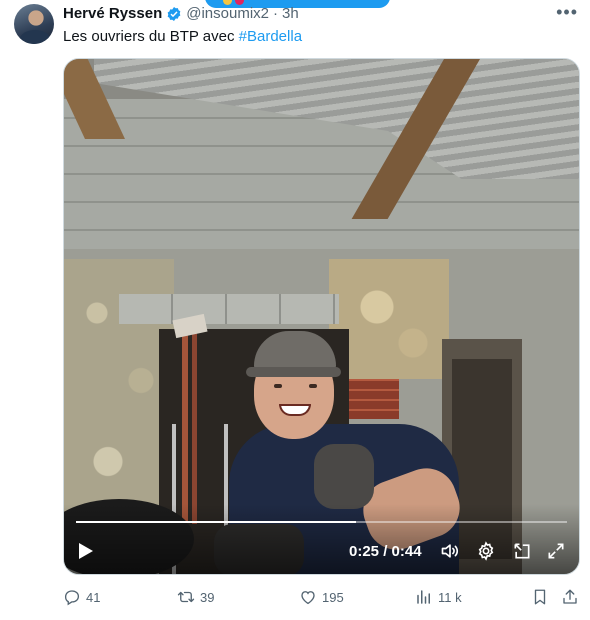  Describe the element at coordinates (522, 551) in the screenshot. I see `picture-in-picture-icon` at that location.